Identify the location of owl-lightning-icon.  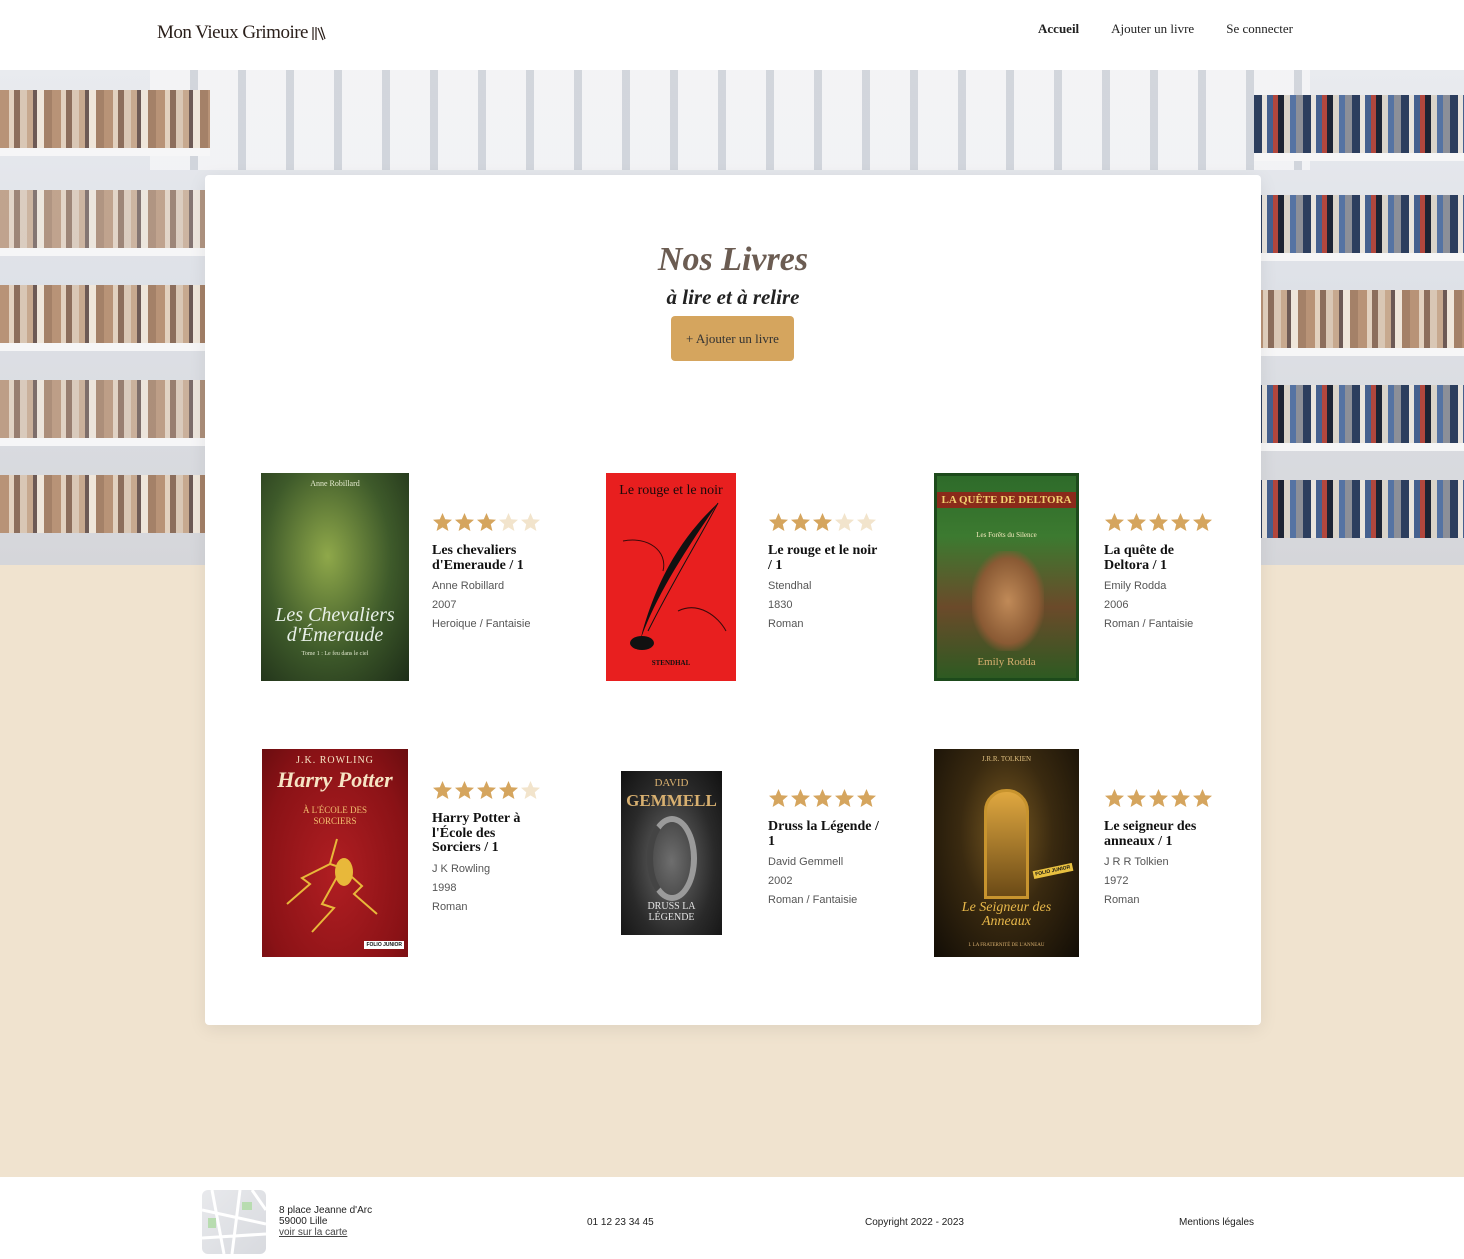
(332, 885).